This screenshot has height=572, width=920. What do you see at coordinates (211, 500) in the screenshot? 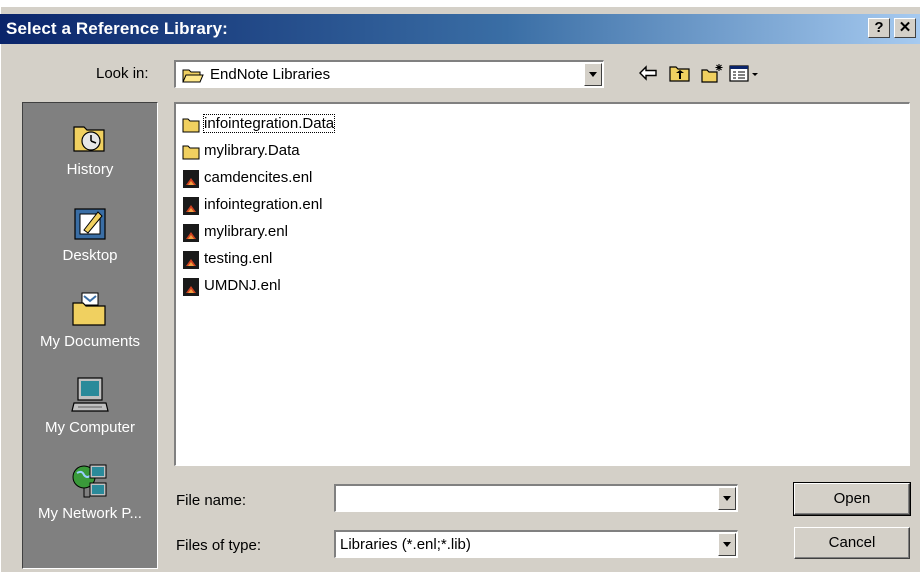
I see `file-name-label: File name:` at bounding box center [211, 500].